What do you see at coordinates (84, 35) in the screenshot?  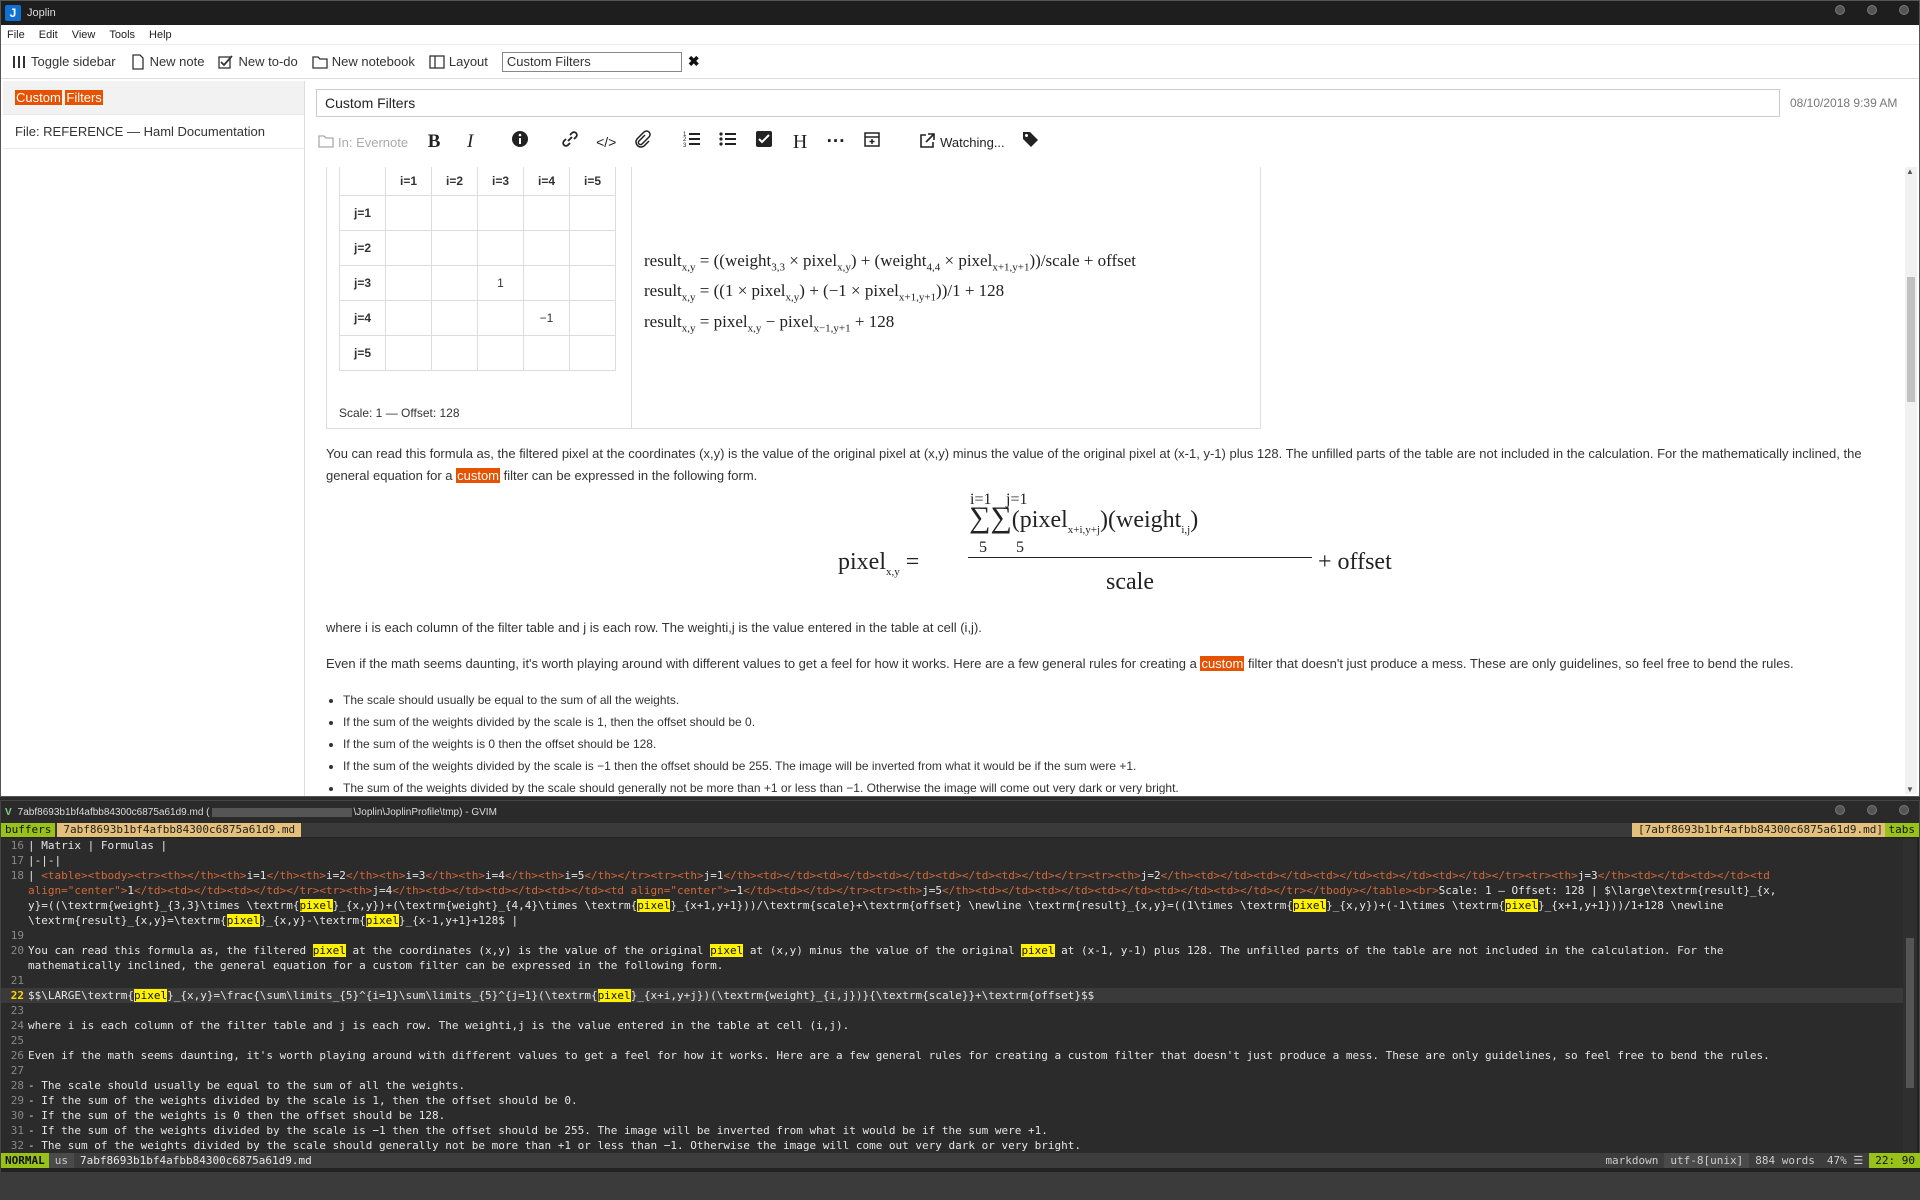 I see `menu-view: View` at bounding box center [84, 35].